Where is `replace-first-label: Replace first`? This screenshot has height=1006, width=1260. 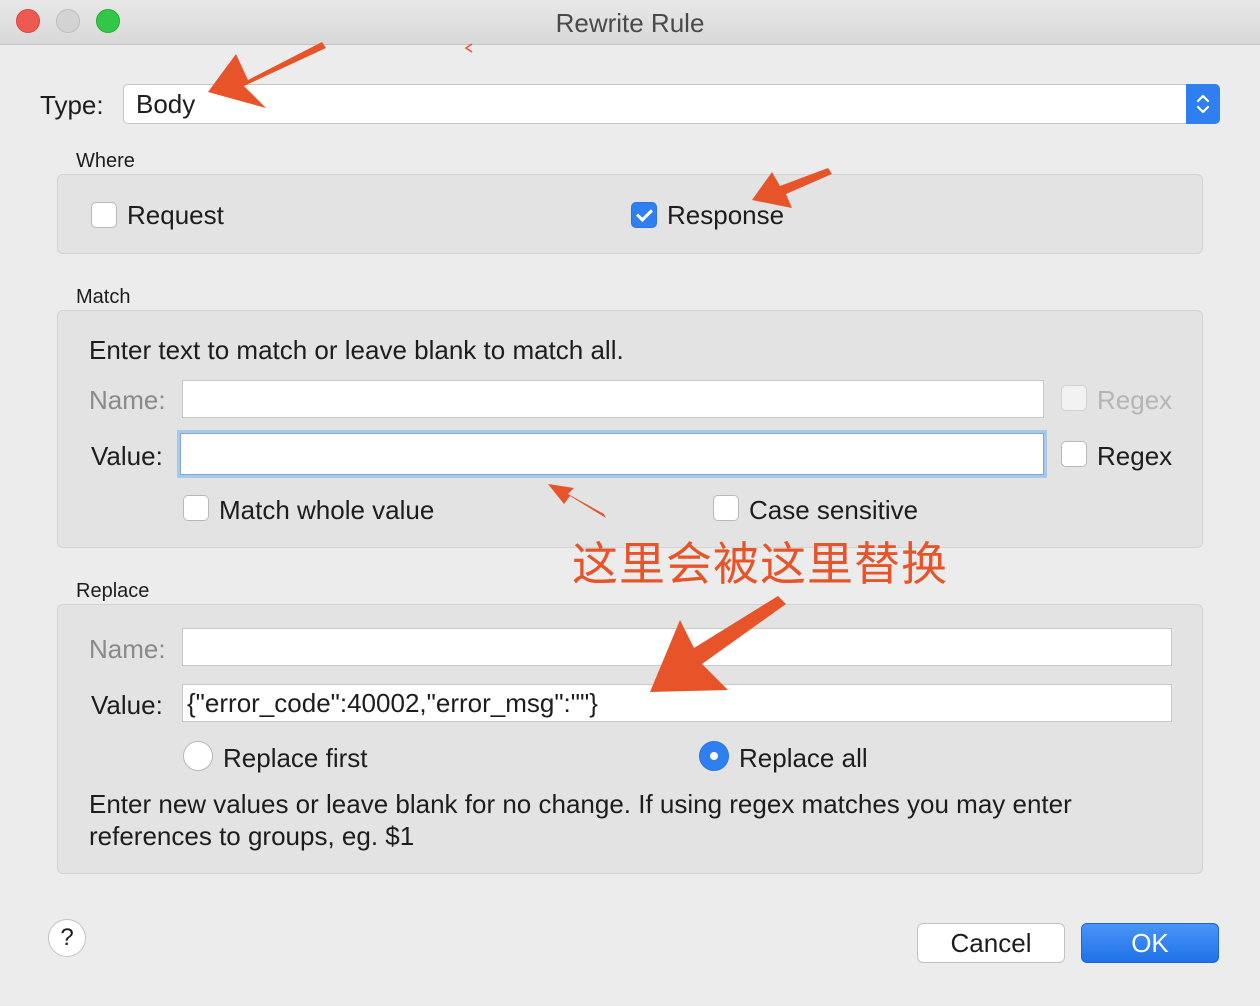 replace-first-label: Replace first is located at coordinates (295, 758).